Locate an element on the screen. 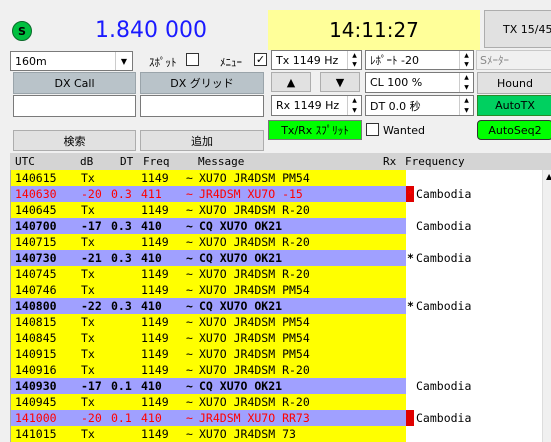 This screenshot has height=442, width=551. cell-message: JR4DSM XU7O -15 is located at coordinates (251, 194).